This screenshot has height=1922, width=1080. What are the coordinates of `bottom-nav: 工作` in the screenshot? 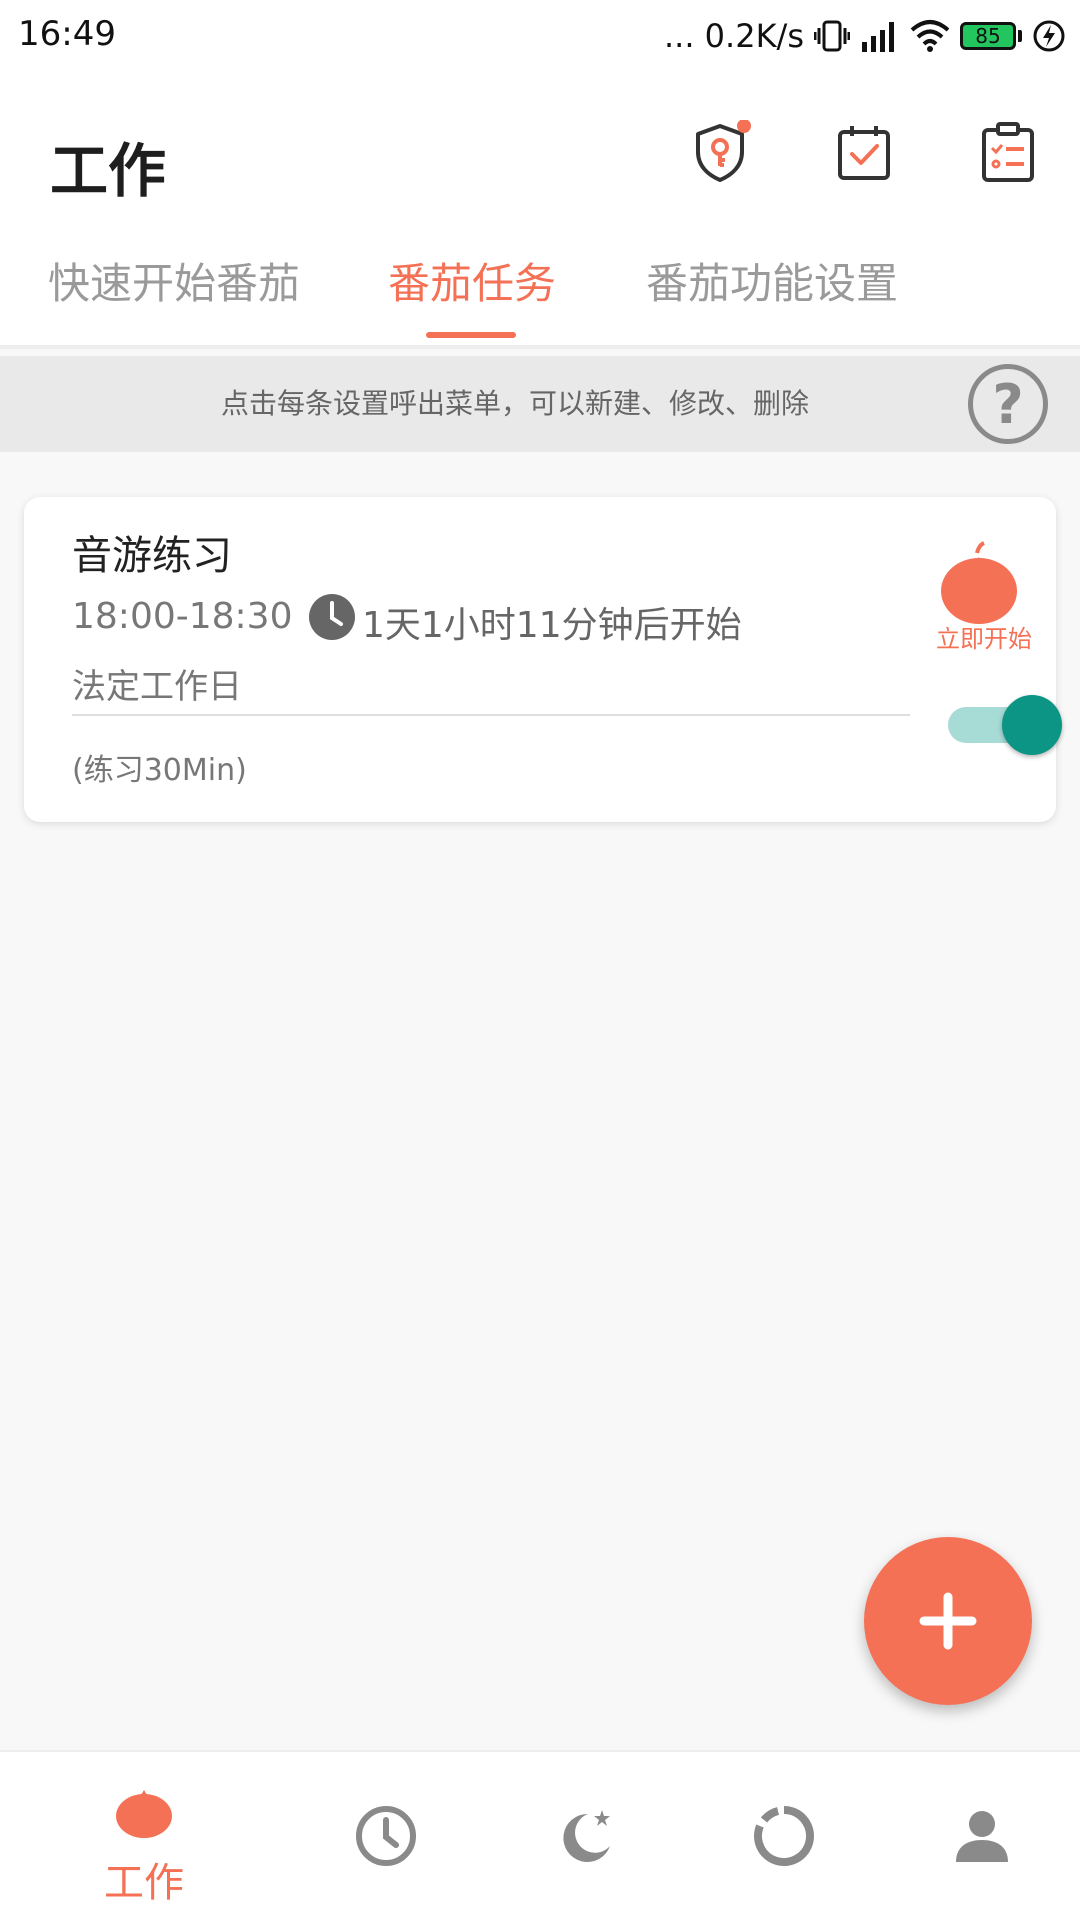 It's located at (540, 1836).